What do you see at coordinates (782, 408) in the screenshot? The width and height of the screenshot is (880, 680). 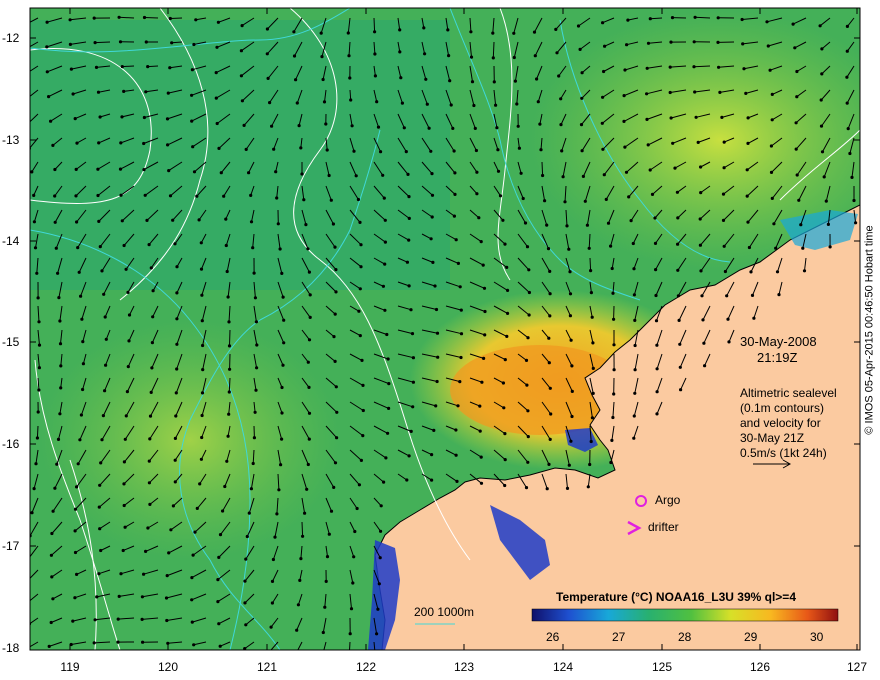 I see `legend-line-2: (0.1m contours)` at bounding box center [782, 408].